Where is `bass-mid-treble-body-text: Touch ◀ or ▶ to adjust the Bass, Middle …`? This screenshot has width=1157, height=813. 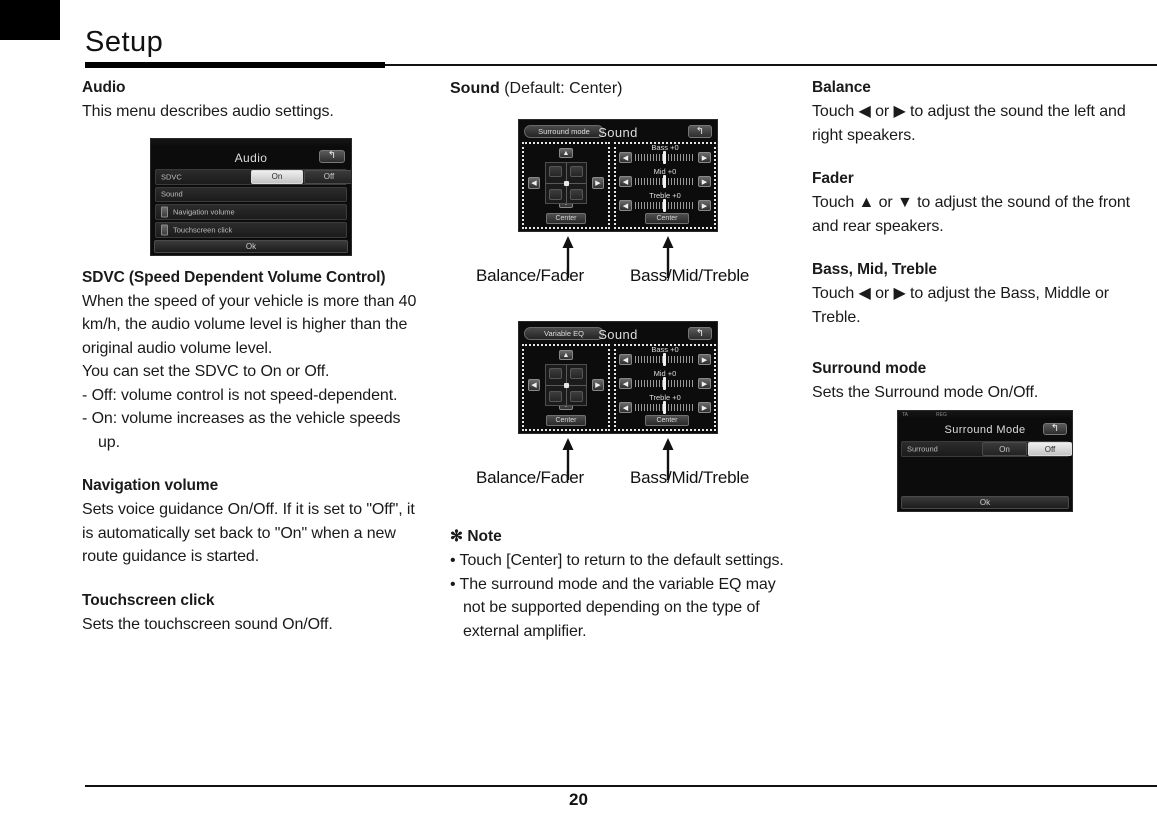
bass-mid-treble-body-text: Touch ◀ or ▶ to adjust the Bass, Middle … is located at coordinates (960, 305).